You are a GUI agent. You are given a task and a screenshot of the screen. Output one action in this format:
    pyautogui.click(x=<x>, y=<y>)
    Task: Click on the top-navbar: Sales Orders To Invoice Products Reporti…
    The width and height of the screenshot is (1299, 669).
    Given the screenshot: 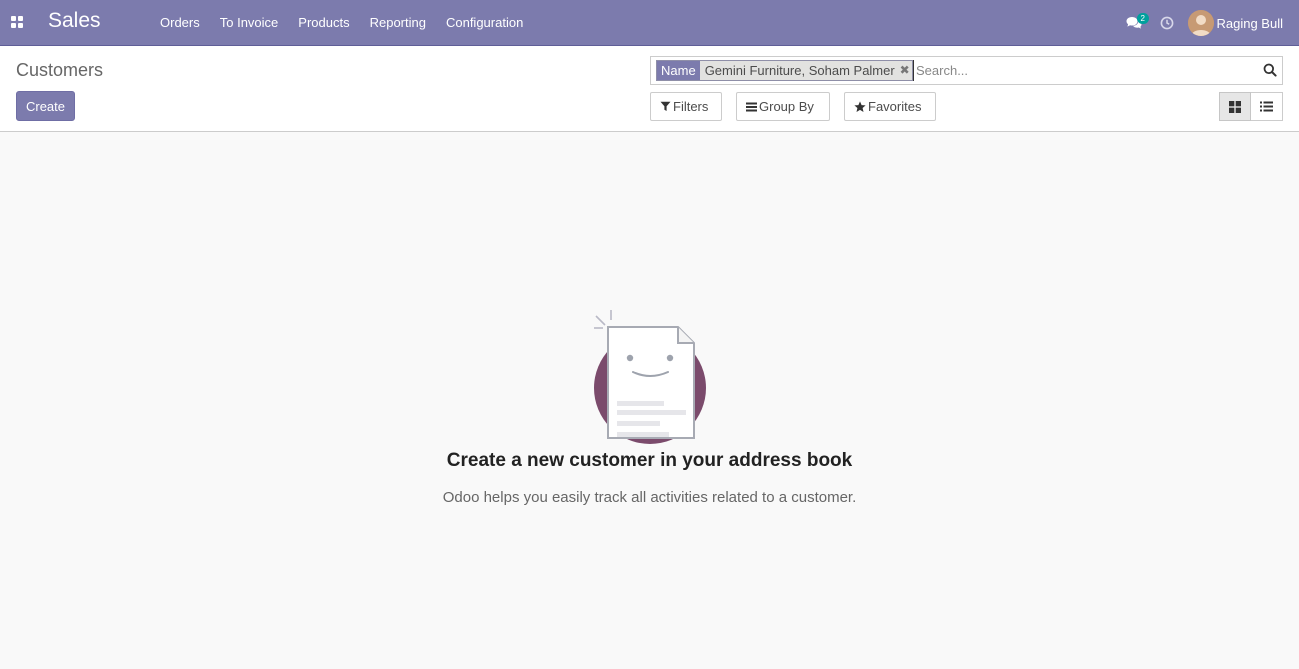 What is the action you would take?
    pyautogui.click(x=649, y=23)
    